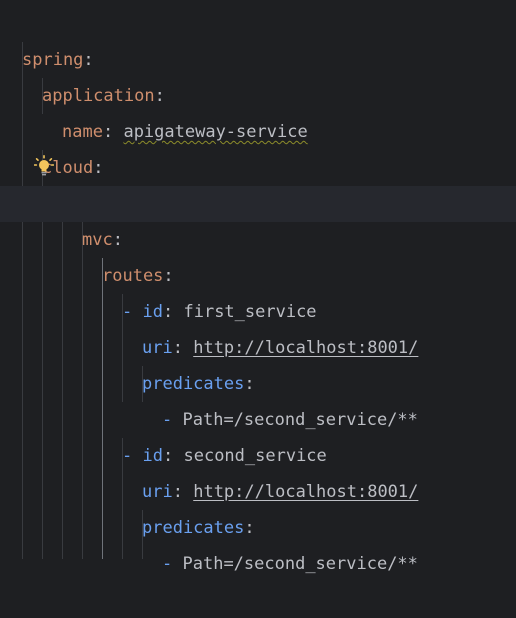 This screenshot has width=516, height=618. What do you see at coordinates (44, 166) in the screenshot?
I see `lightbulb-icon` at bounding box center [44, 166].